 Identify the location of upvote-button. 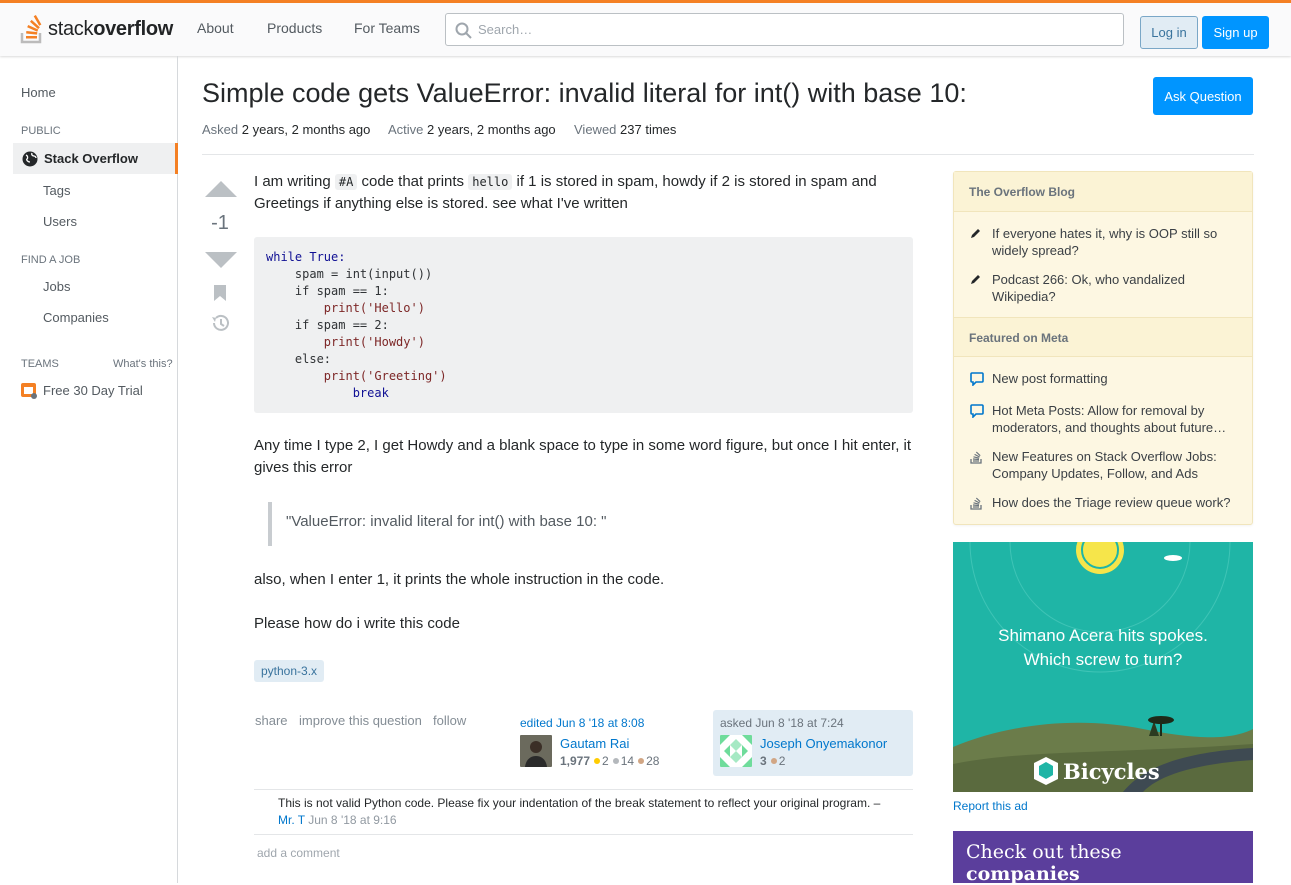
(221, 189).